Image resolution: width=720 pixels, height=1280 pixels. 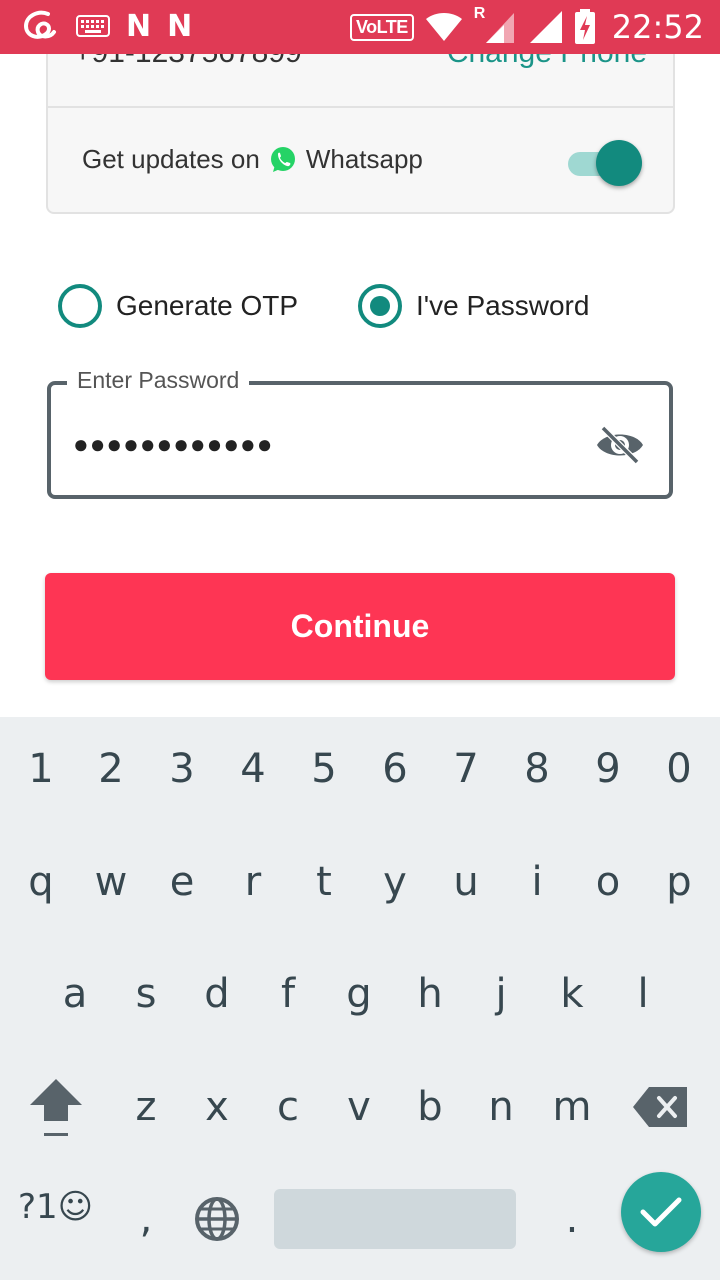 I want to click on whatsapp-prefix-text: Get updates on, so click(x=171, y=159).